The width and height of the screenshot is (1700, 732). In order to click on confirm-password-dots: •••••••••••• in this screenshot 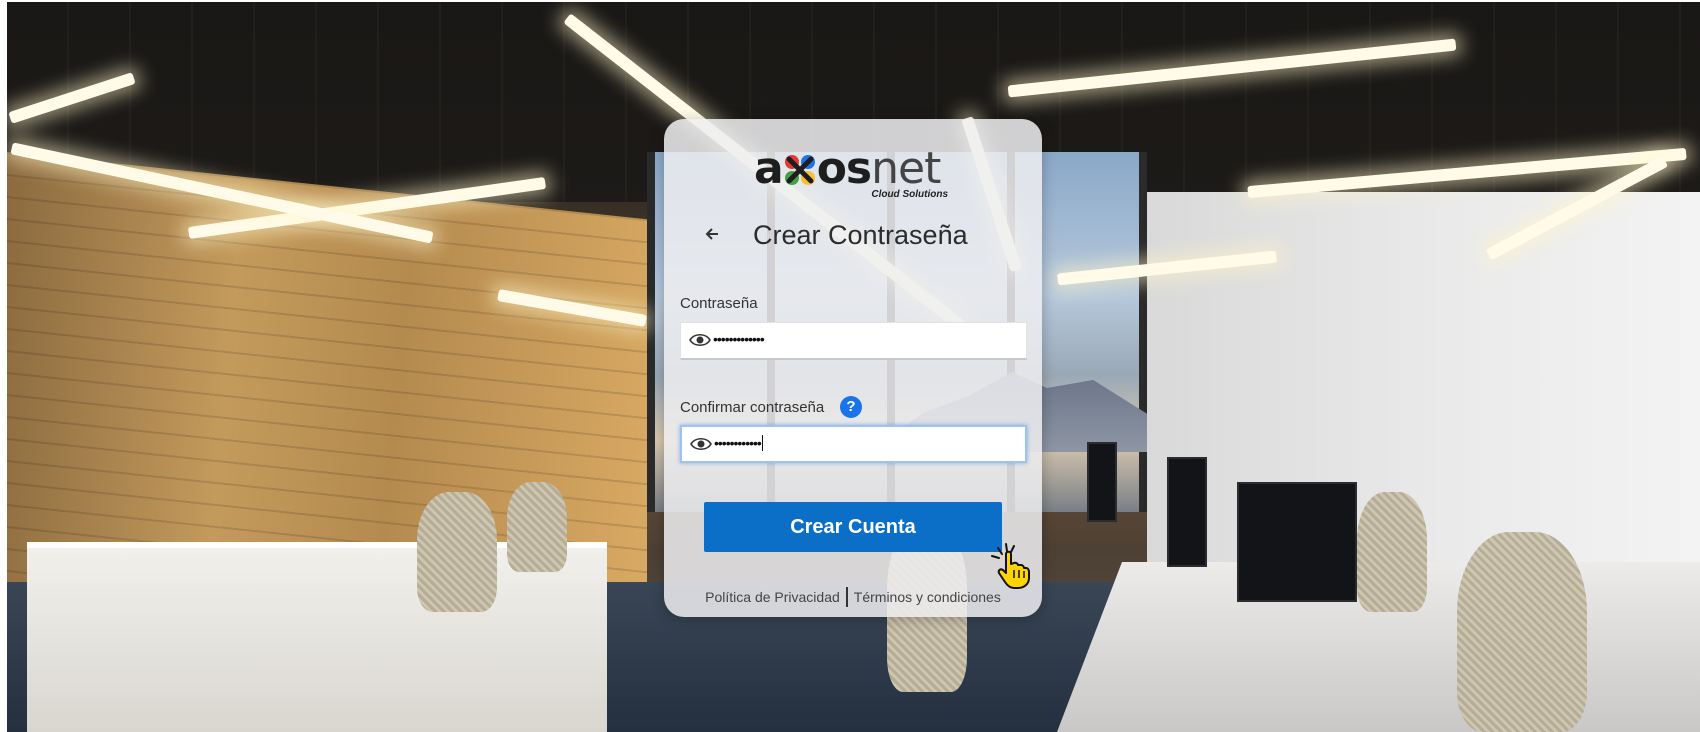, I will do `click(738, 443)`.